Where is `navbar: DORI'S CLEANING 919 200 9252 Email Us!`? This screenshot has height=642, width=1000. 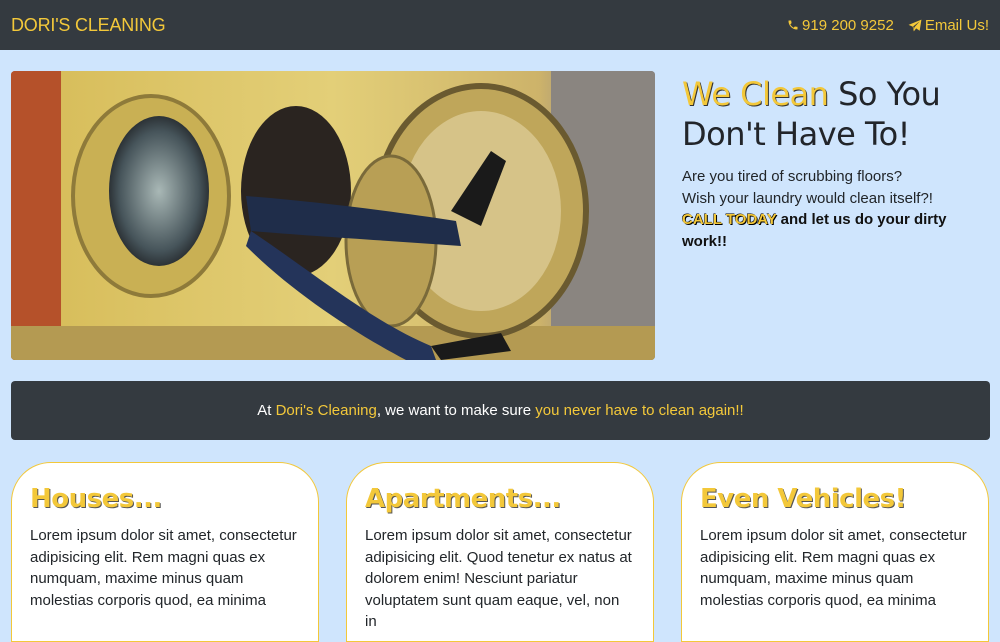
navbar: DORI'S CLEANING 919 200 9252 Email Us! is located at coordinates (500, 25).